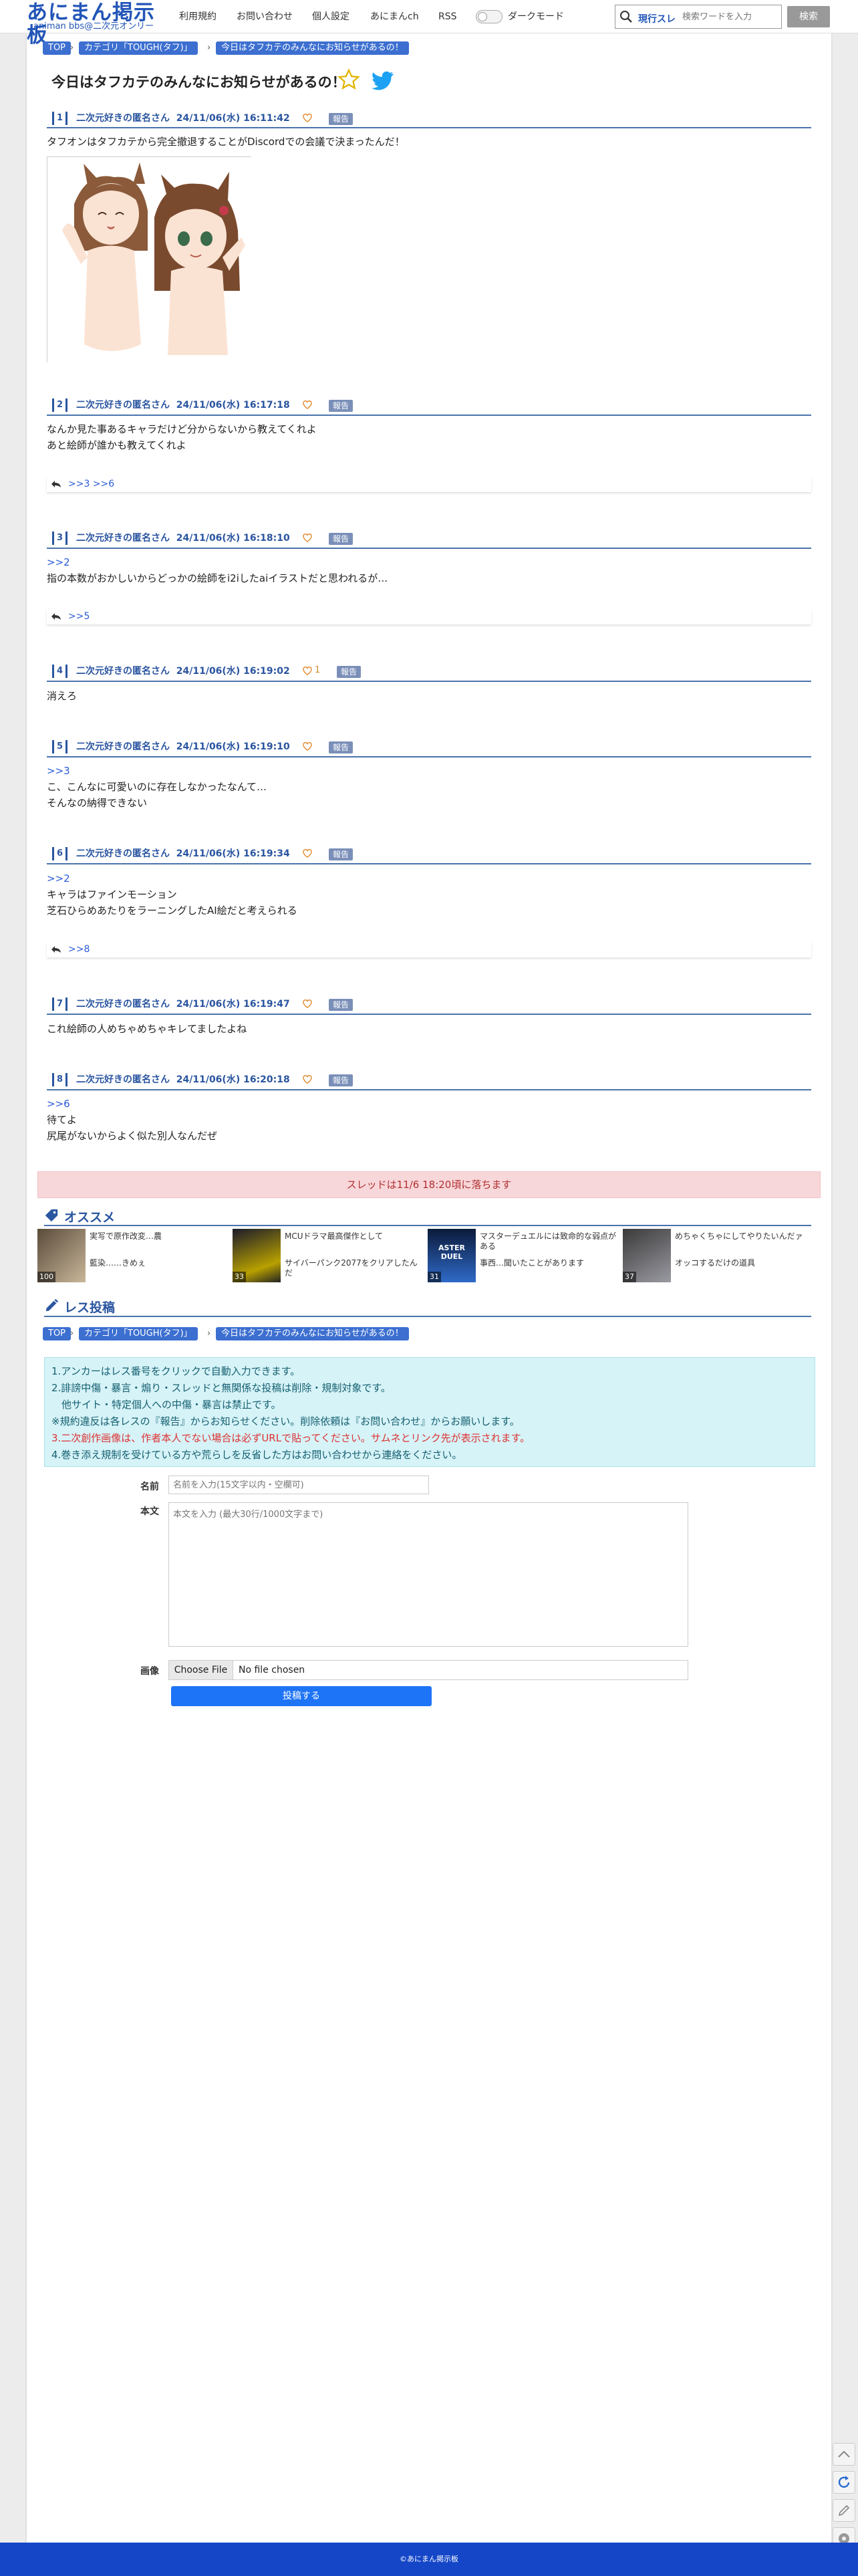 The height and width of the screenshot is (2576, 858). I want to click on dark-mode-toggle, so click(489, 16).